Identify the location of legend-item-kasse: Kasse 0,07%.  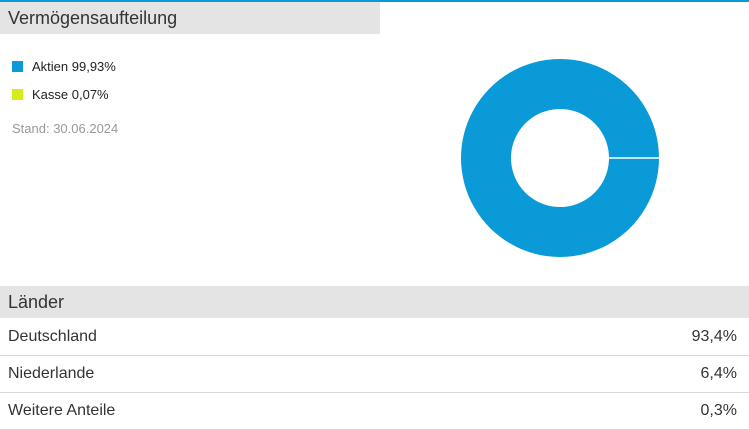
(64, 94).